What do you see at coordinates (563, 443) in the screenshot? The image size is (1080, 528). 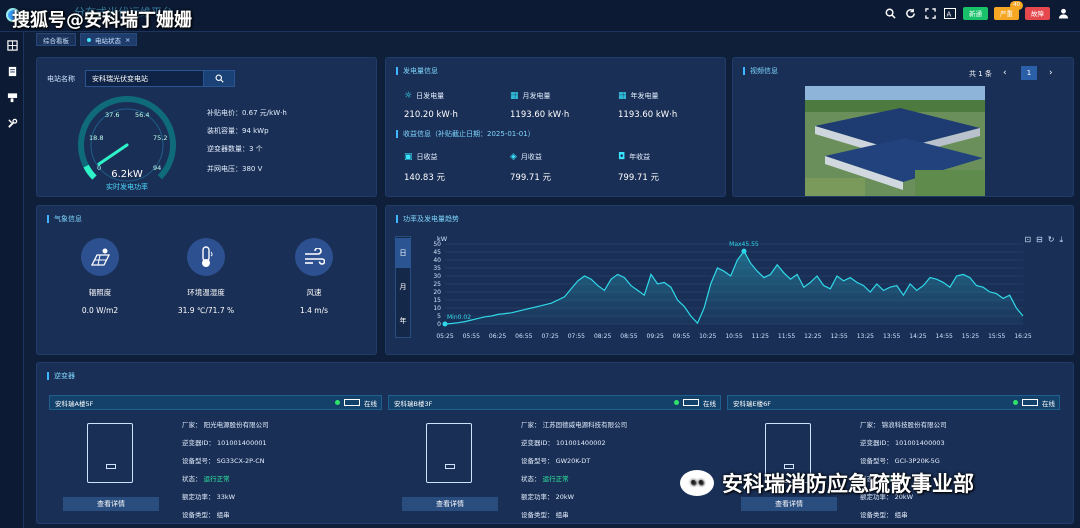 I see `inverter-id: 逆变器ID： 101001400002` at bounding box center [563, 443].